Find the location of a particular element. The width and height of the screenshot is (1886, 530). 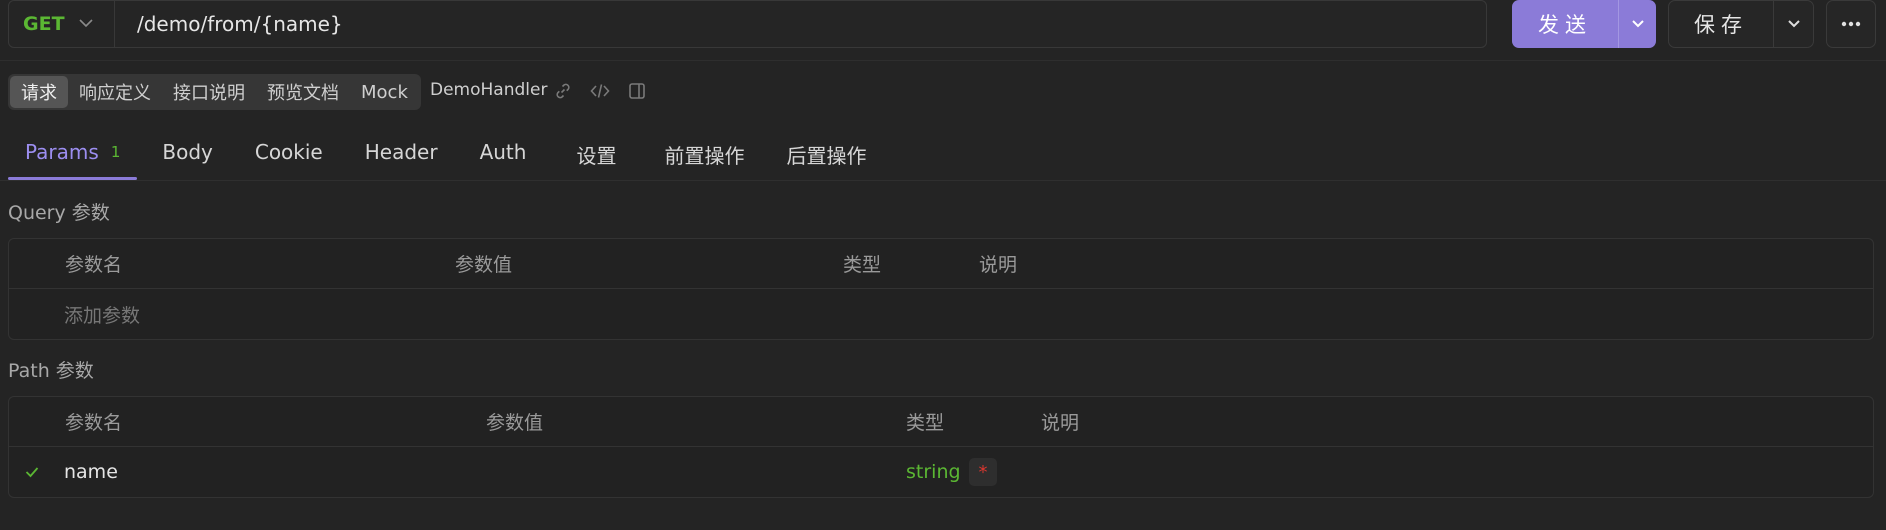

params-count-badge: 1 is located at coordinates (115, 152).